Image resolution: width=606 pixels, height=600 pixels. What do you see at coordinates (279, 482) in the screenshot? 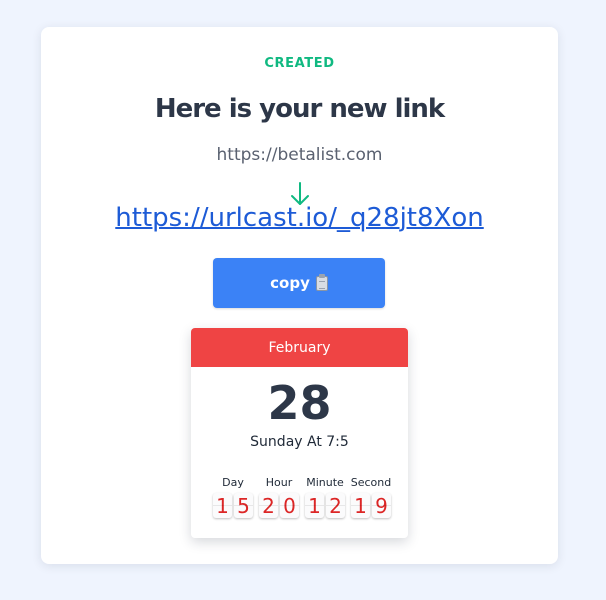
I see `countdown-label: Hour` at bounding box center [279, 482].